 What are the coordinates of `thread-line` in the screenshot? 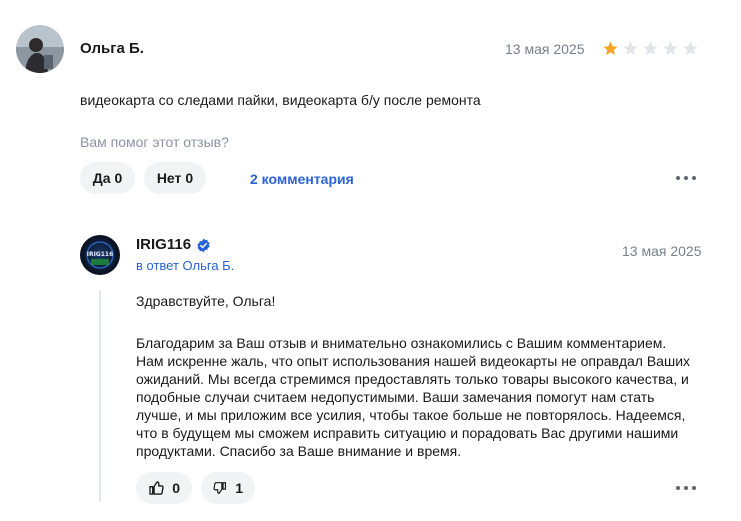 It's located at (100, 396).